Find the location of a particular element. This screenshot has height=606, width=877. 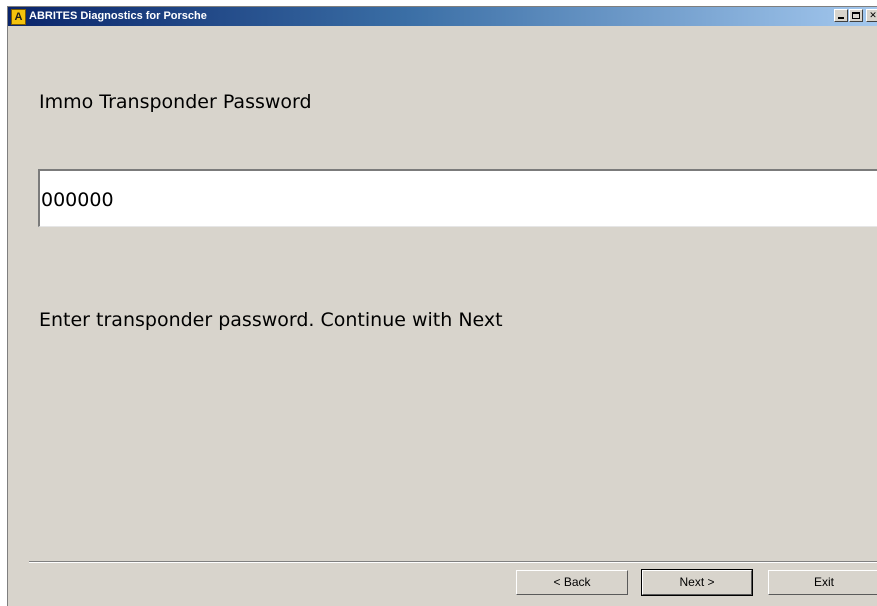

footer-divider is located at coordinates (453, 562).